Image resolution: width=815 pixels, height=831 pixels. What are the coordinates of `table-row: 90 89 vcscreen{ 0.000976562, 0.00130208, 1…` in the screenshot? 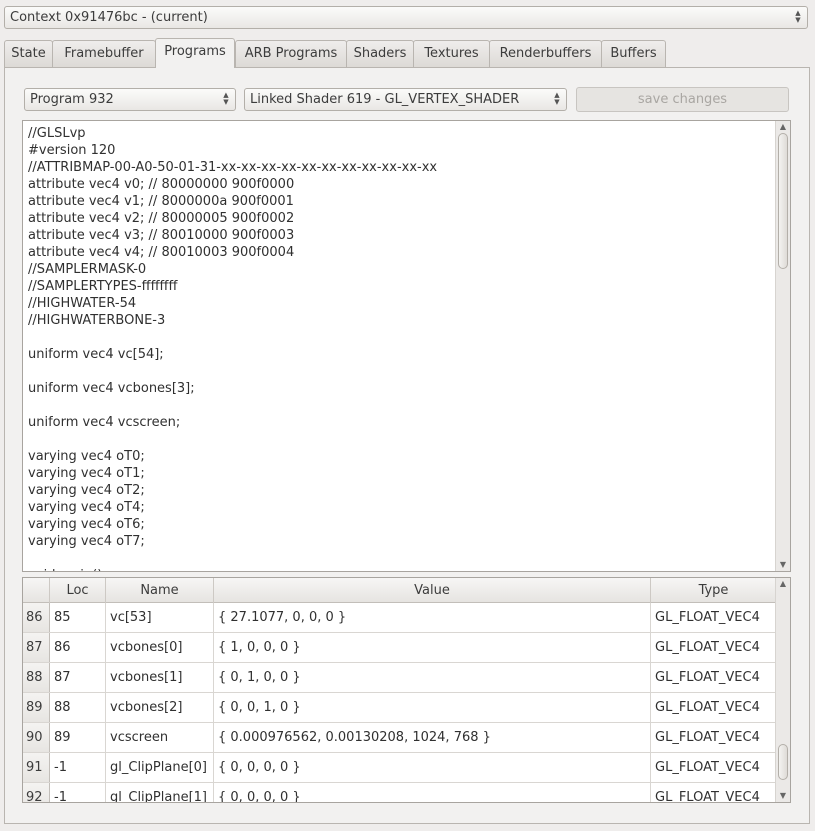 It's located at (400, 738).